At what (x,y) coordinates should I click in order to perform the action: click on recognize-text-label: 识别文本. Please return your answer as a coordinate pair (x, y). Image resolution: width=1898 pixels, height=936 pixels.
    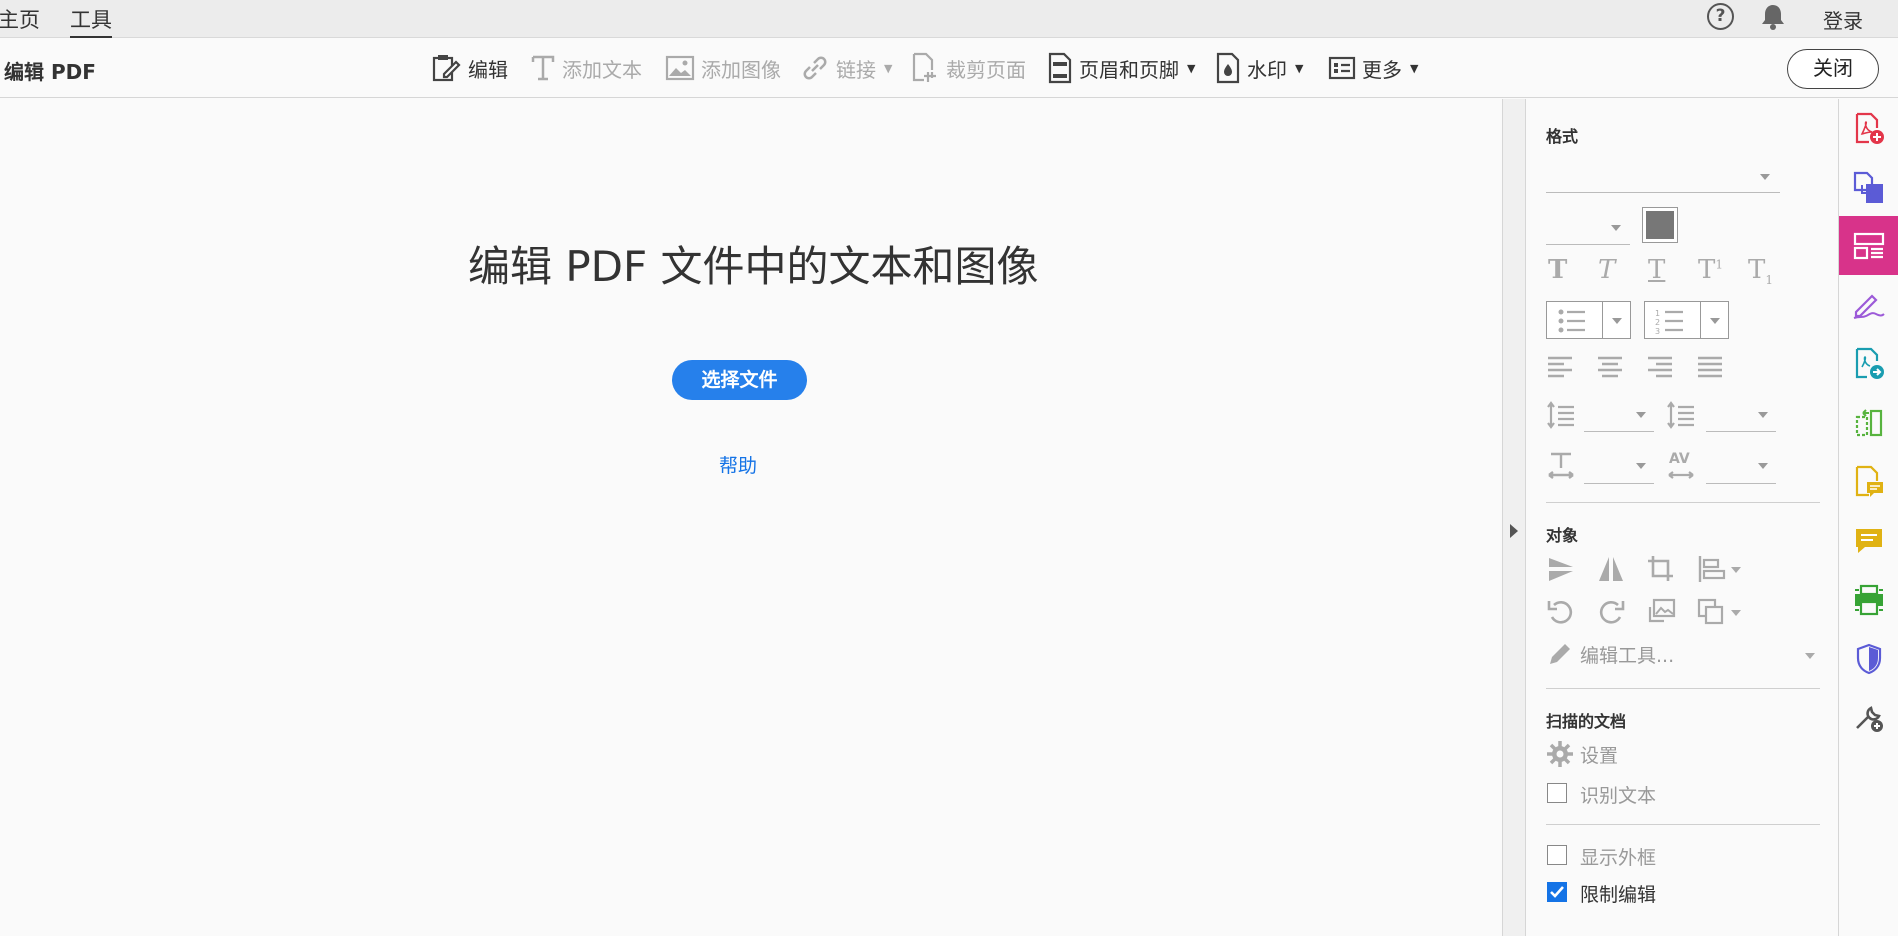
    Looking at the image, I should click on (1618, 796).